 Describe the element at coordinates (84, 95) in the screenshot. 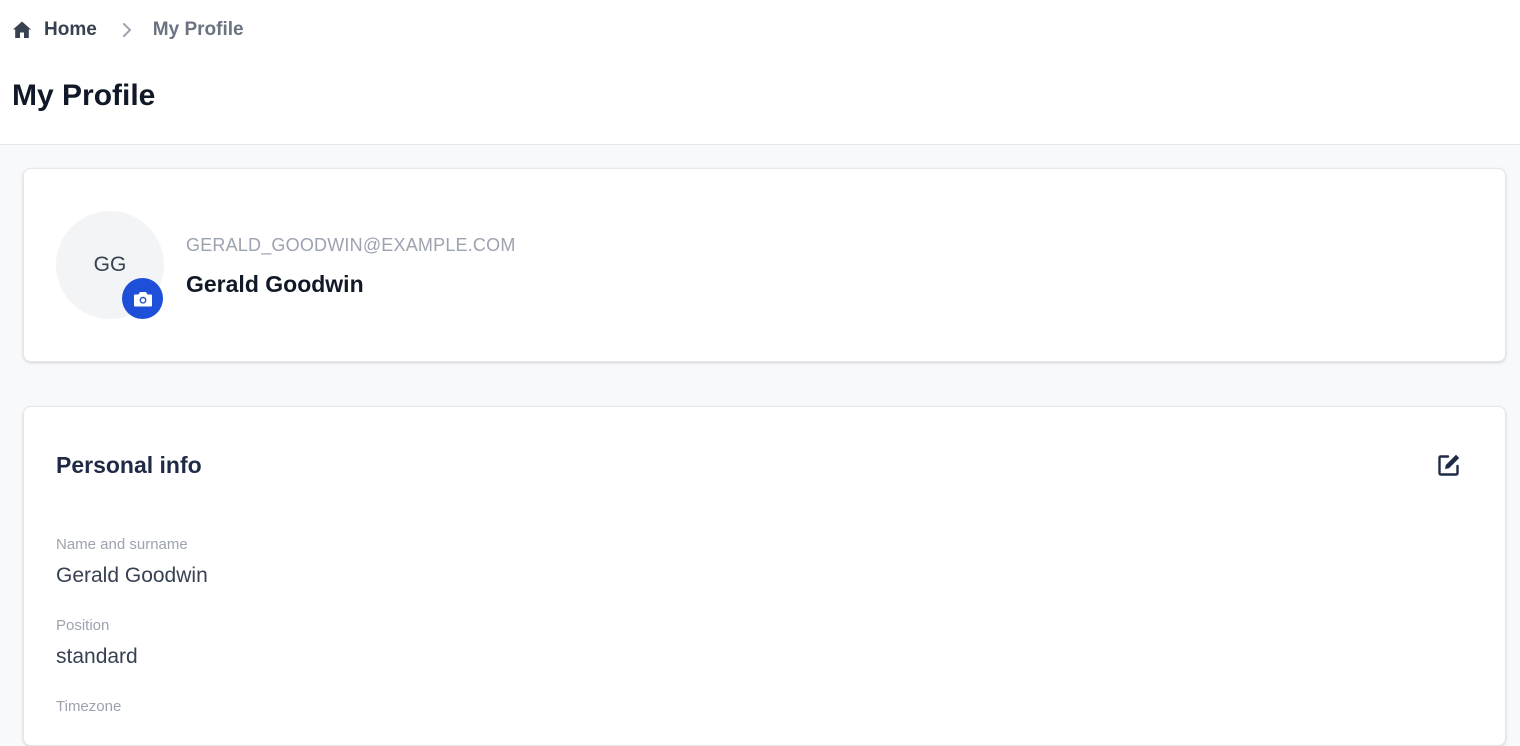

I see `page-title: My Profile` at that location.